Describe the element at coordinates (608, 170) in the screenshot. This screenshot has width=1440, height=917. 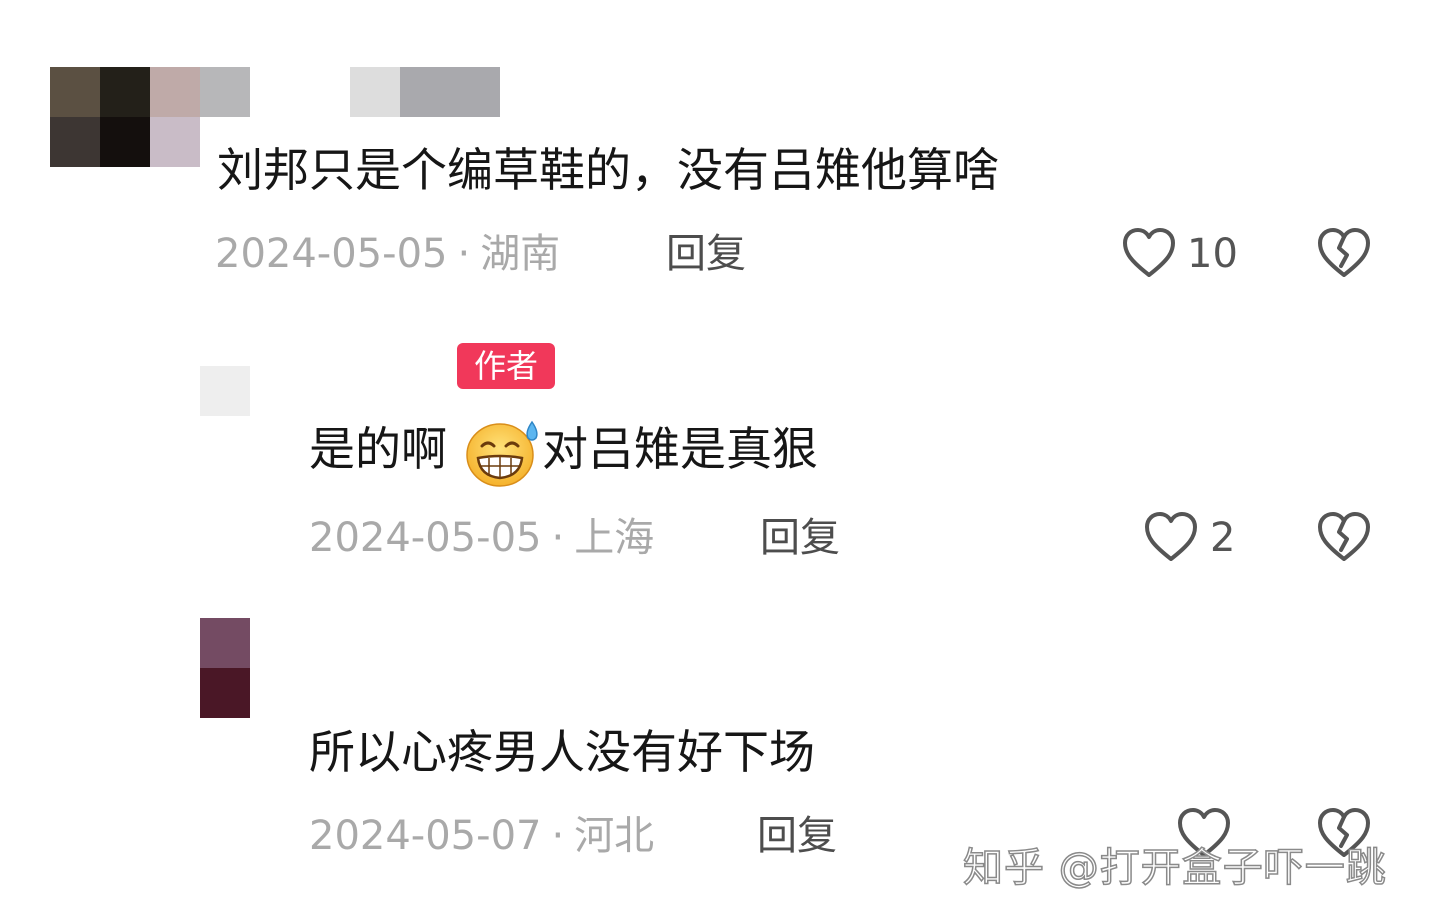
I see `comment-text: 刘邦只是个编草鞋的，没有吕雉他算啥` at that location.